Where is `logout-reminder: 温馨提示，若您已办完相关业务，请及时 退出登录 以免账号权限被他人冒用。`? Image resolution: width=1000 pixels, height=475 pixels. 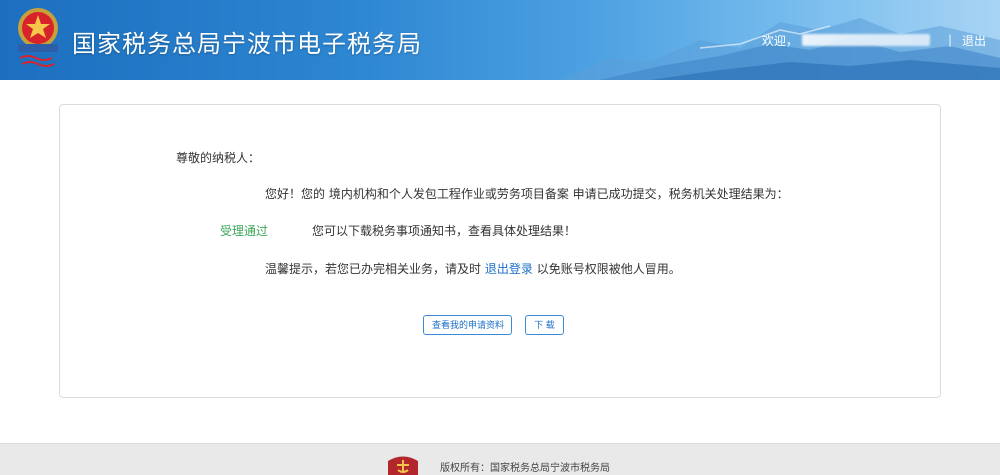 logout-reminder: 温馨提示，若您已办完相关业务，请及时 退出登录 以免账号权限被他人冒用。 is located at coordinates (473, 268).